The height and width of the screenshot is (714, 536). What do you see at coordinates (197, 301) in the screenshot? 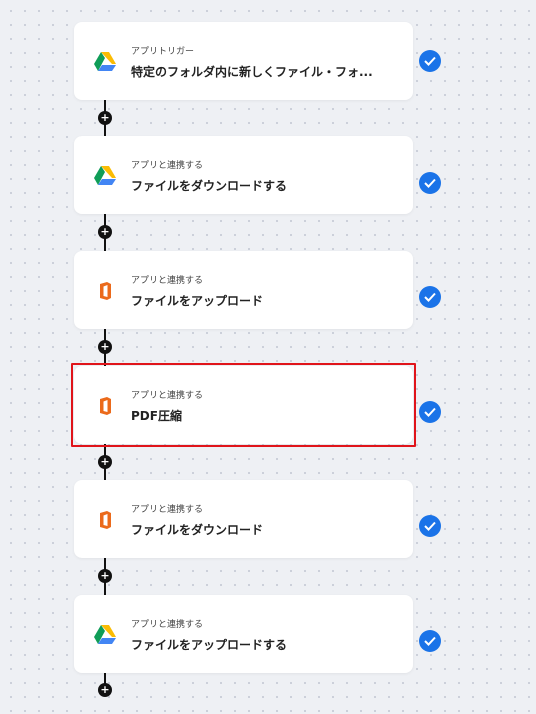
I see `step-title: ファイルをアップロード` at bounding box center [197, 301].